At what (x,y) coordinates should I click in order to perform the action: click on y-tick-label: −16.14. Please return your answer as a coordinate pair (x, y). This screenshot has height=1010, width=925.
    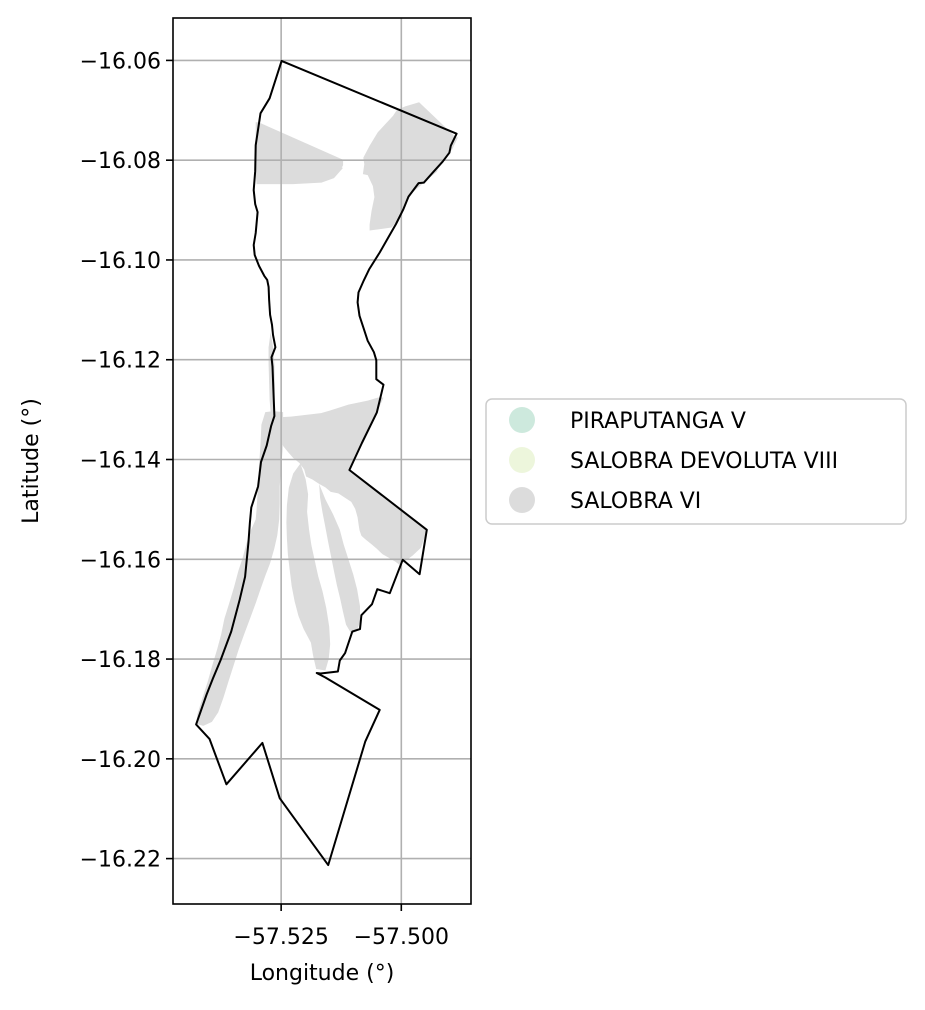
    Looking at the image, I should click on (120, 461).